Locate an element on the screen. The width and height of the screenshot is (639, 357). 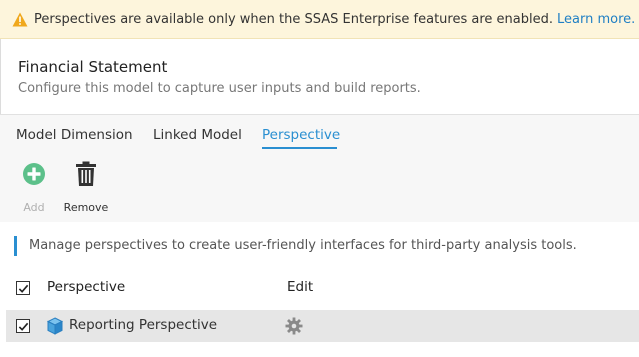
remove-button: Remove is located at coordinates (86, 186).